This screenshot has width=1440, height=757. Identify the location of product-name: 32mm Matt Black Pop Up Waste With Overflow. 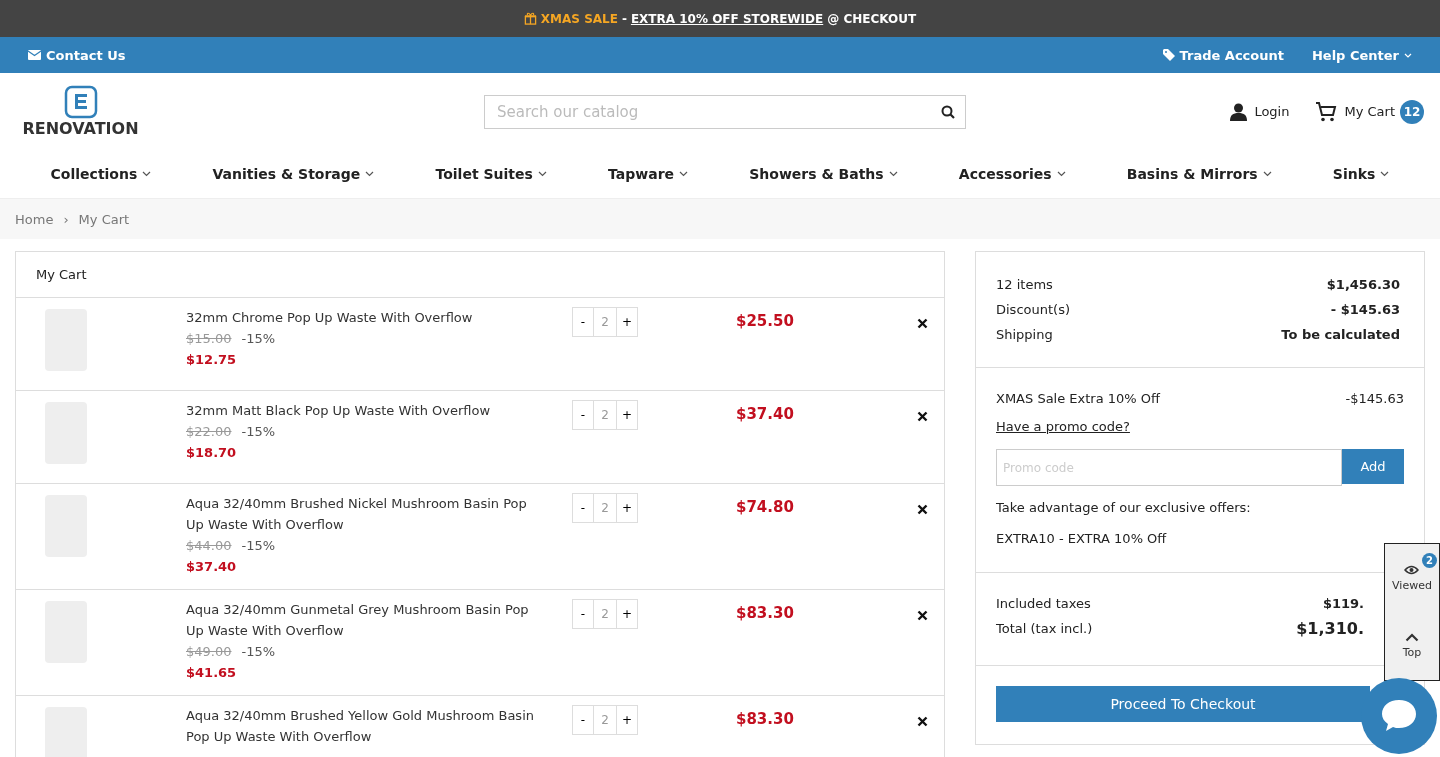
(366, 410).